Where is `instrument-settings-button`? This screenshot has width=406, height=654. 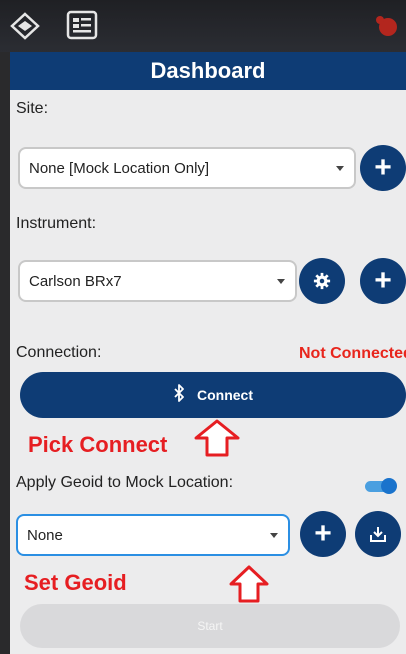 instrument-settings-button is located at coordinates (322, 281).